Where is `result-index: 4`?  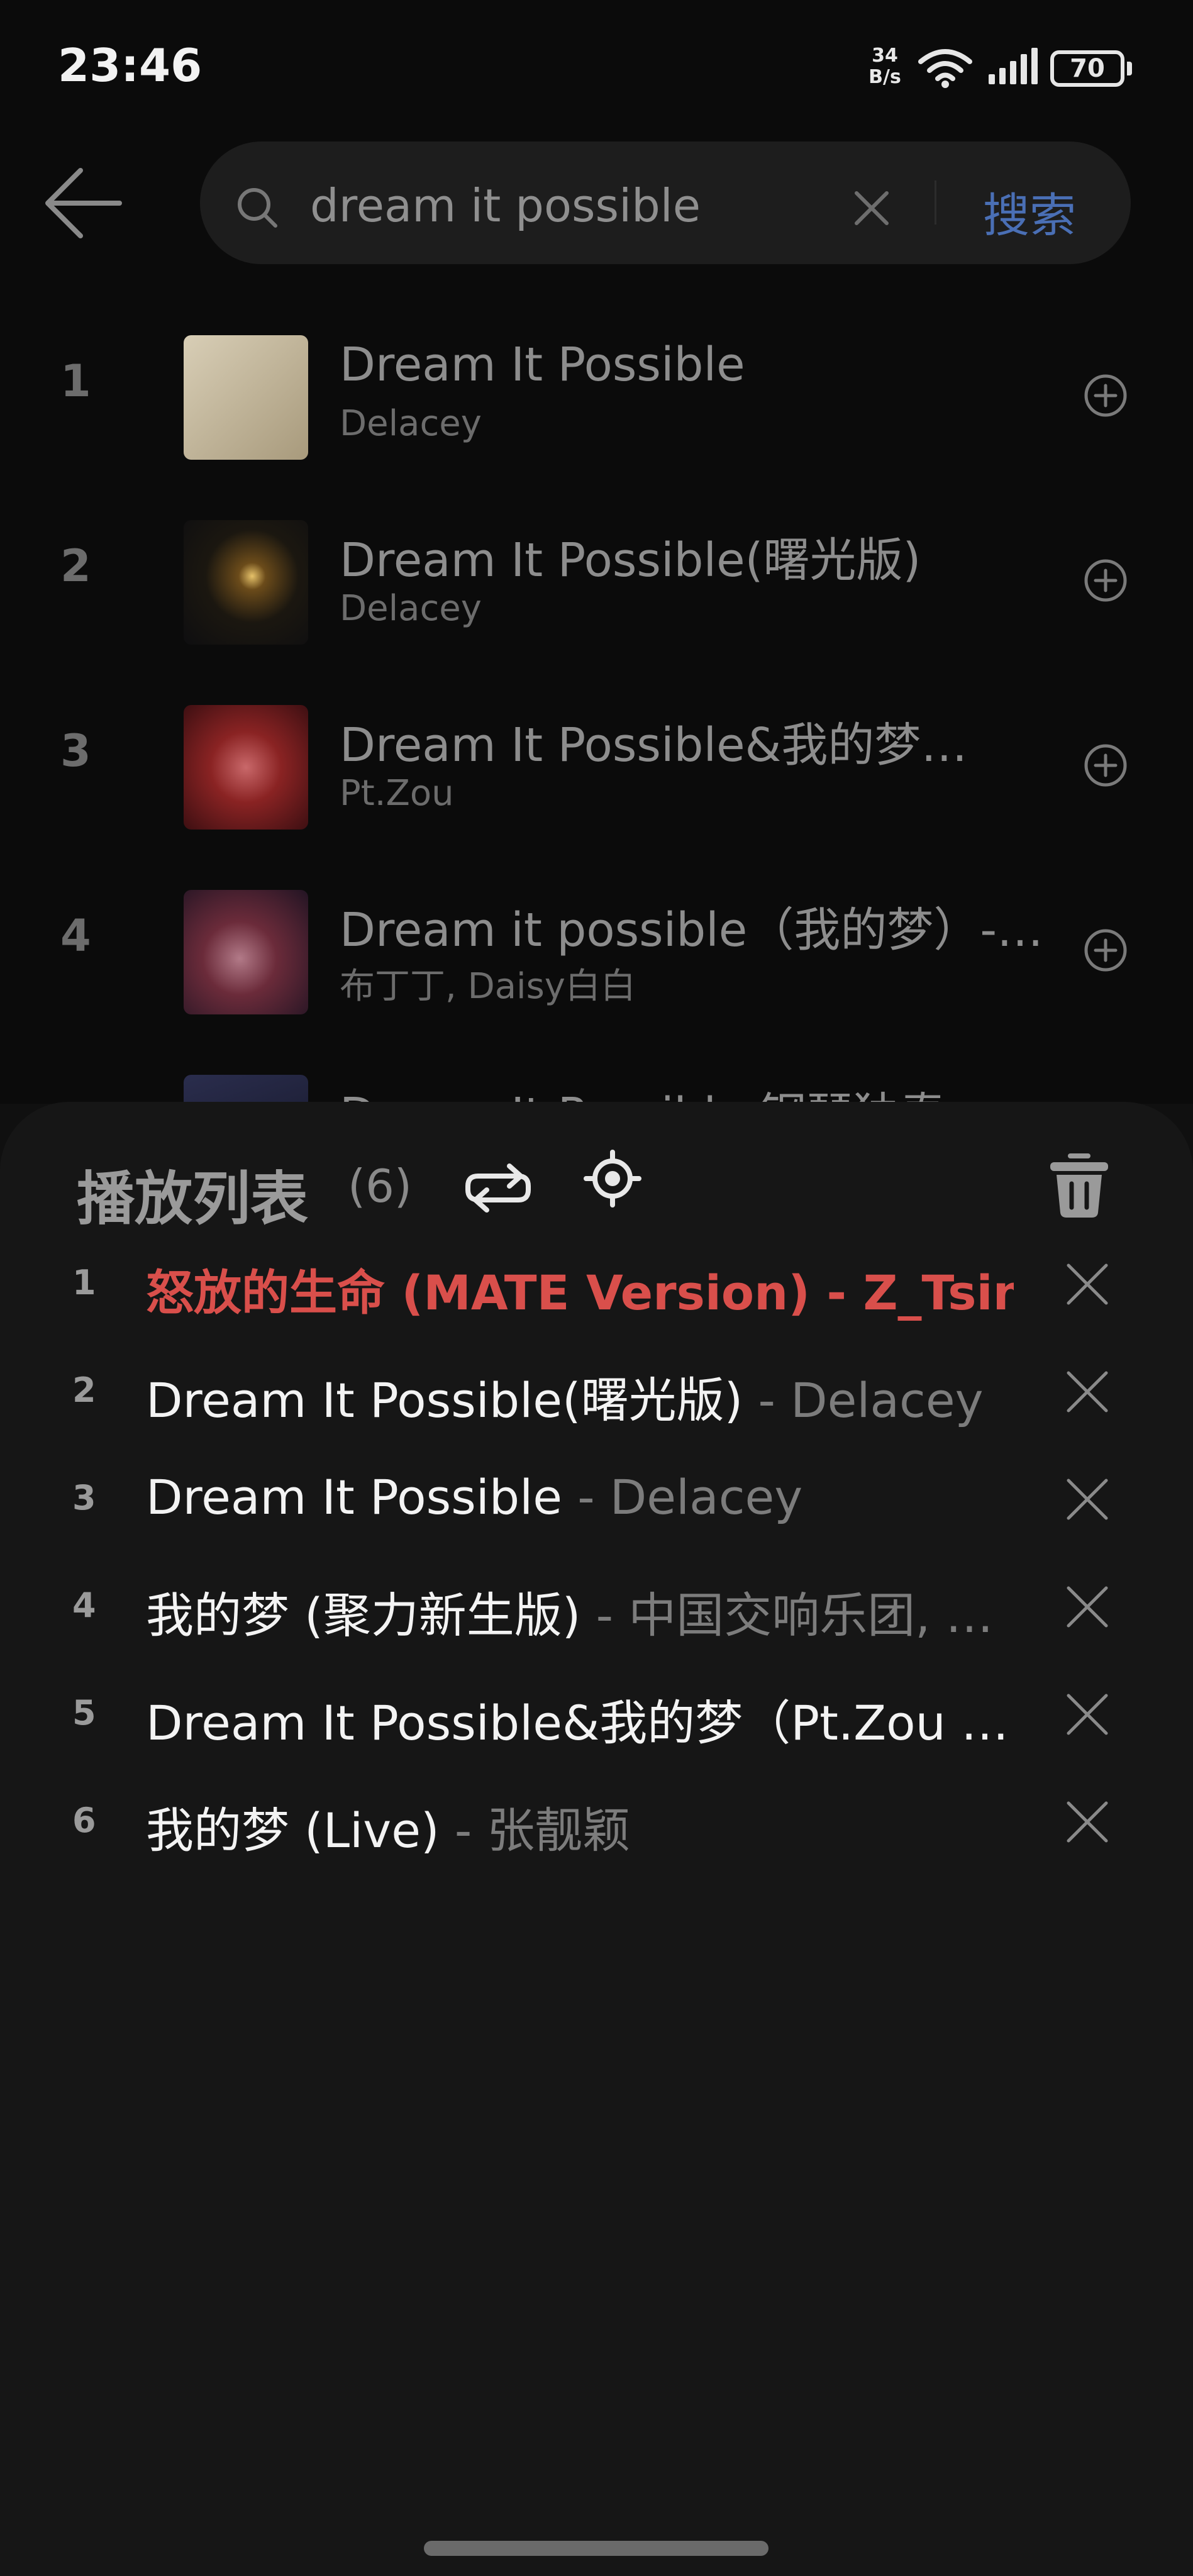 result-index: 4 is located at coordinates (75, 936).